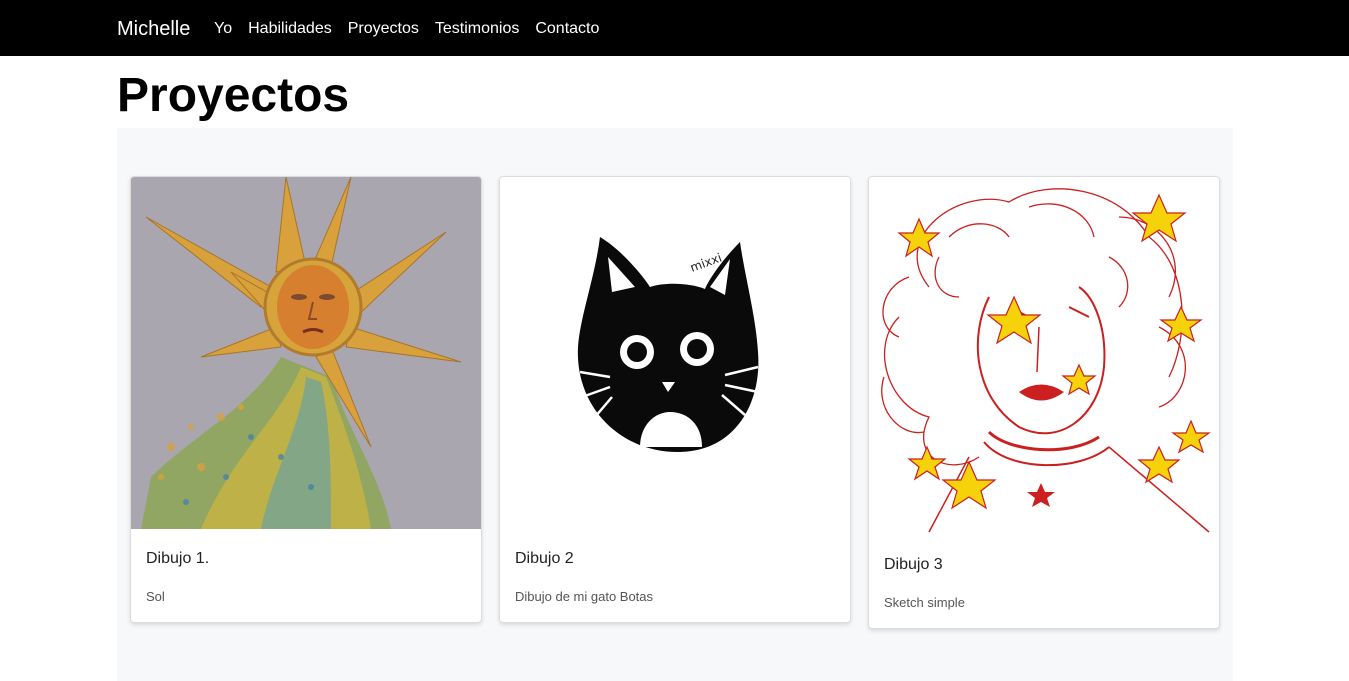 This screenshot has width=1349, height=681. I want to click on sketch-woman-image, so click(1044, 357).